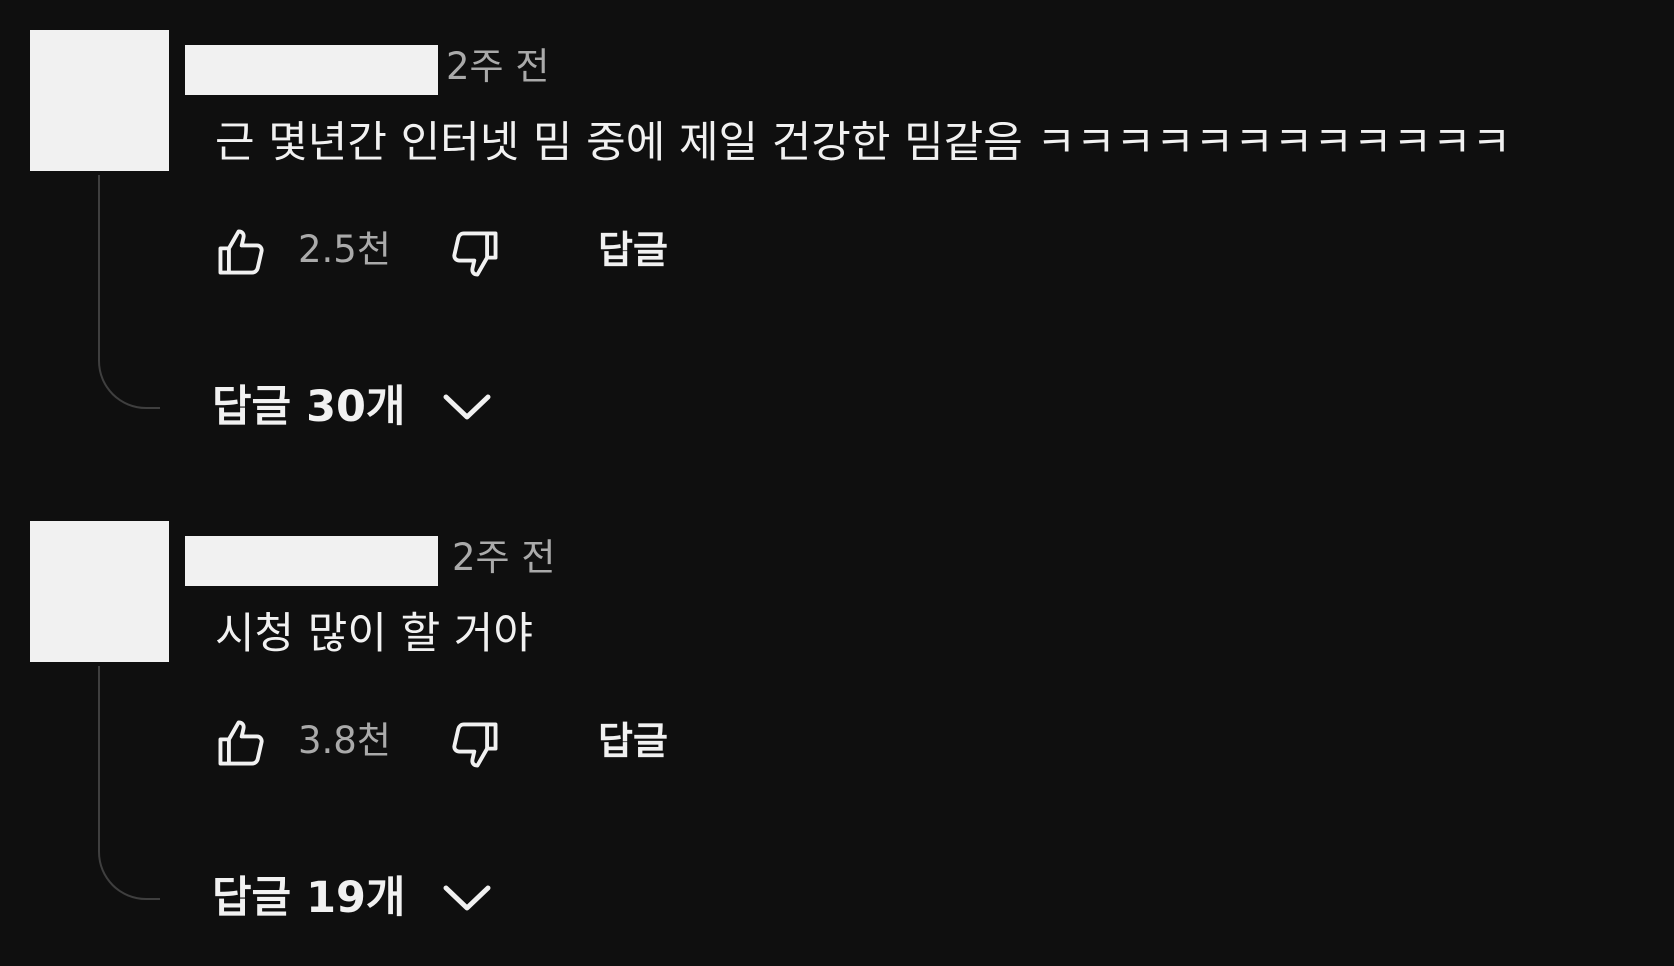  I want to click on view-replies-button: 답글 30개, so click(353, 407).